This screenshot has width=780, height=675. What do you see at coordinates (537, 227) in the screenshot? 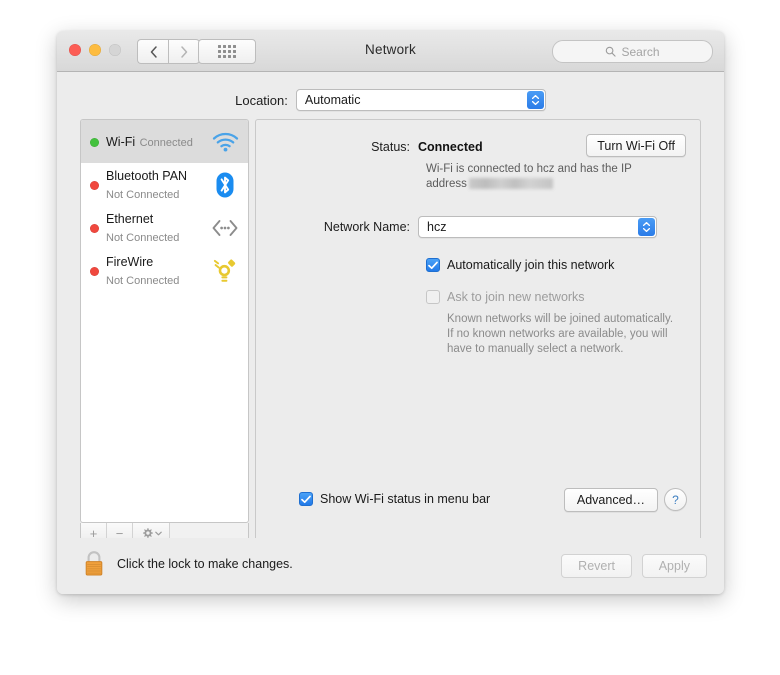
I see `network-name-popup-button: hcz` at bounding box center [537, 227].